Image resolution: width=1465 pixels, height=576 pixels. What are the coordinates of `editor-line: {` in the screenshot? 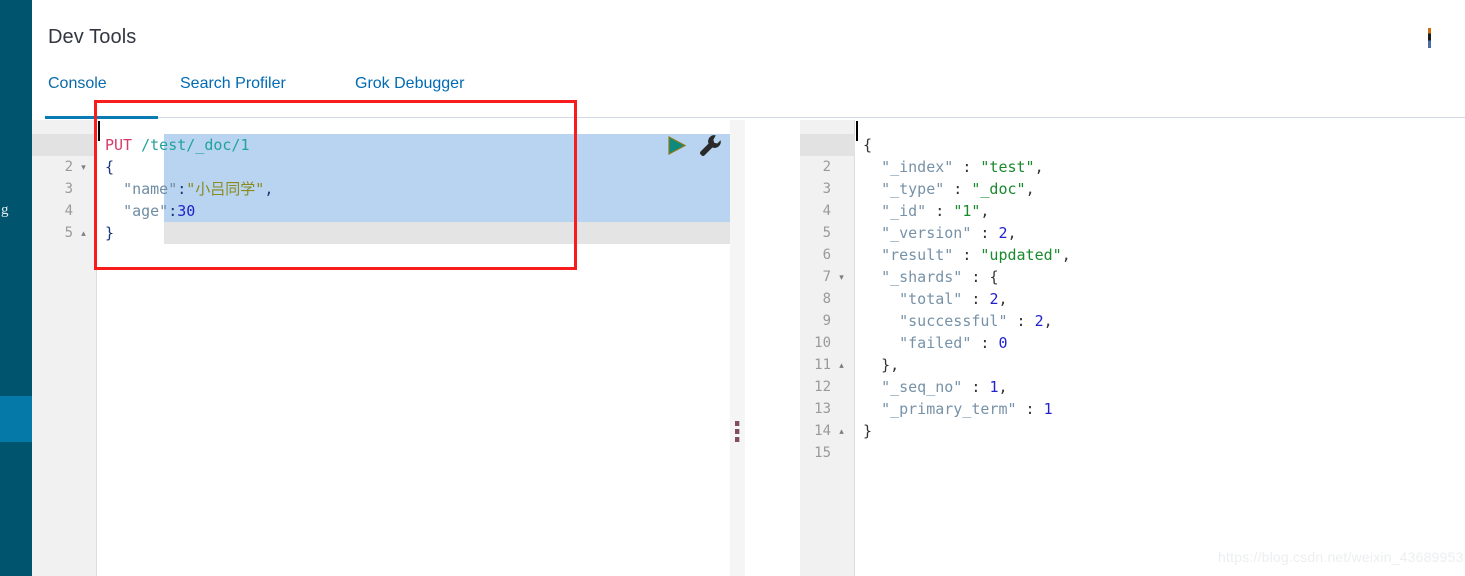 It's located at (109, 167).